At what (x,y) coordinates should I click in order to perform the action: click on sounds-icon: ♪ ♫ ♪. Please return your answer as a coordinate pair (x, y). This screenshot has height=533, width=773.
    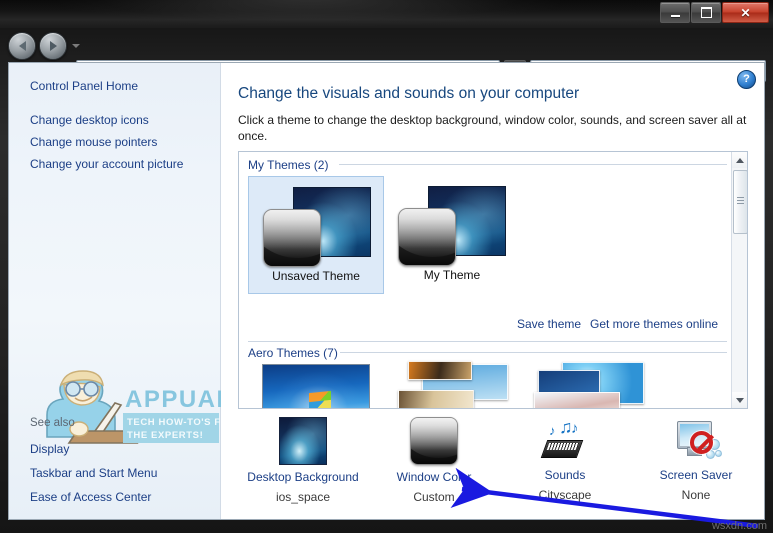
    Looking at the image, I should click on (564, 440).